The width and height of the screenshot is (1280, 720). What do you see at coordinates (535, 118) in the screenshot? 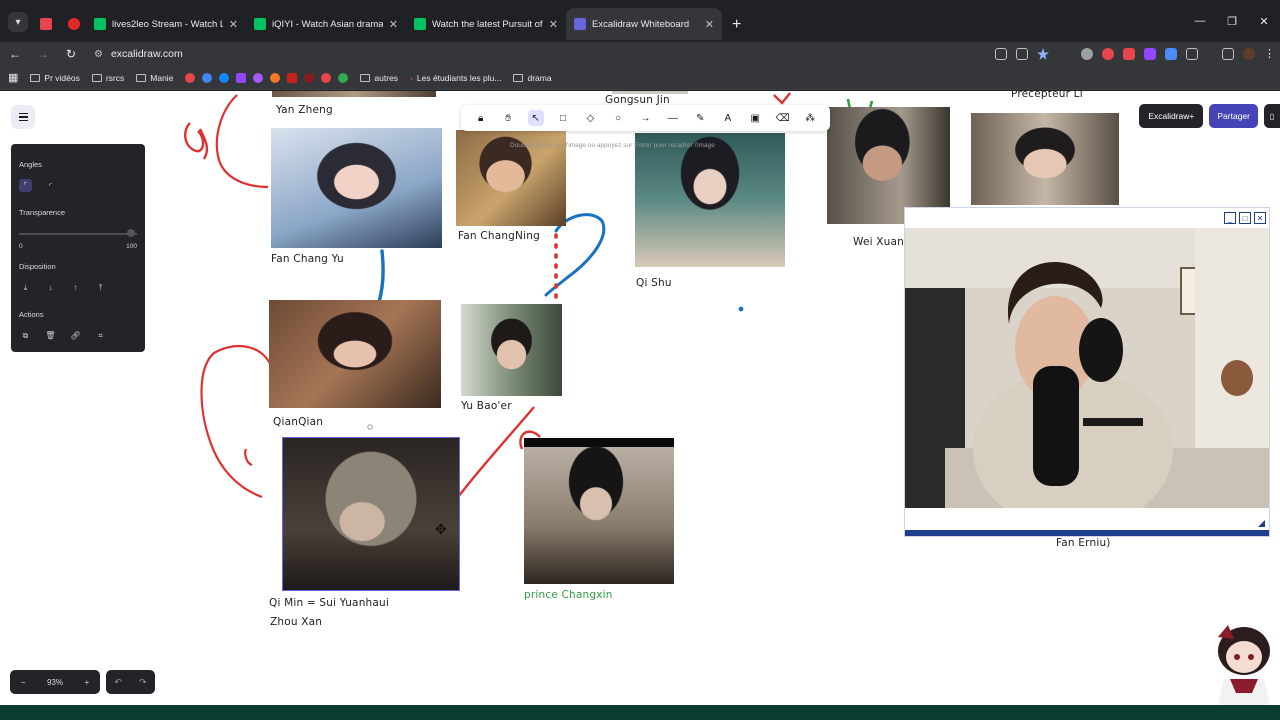
I see `selection-icon: ↖` at bounding box center [535, 118].